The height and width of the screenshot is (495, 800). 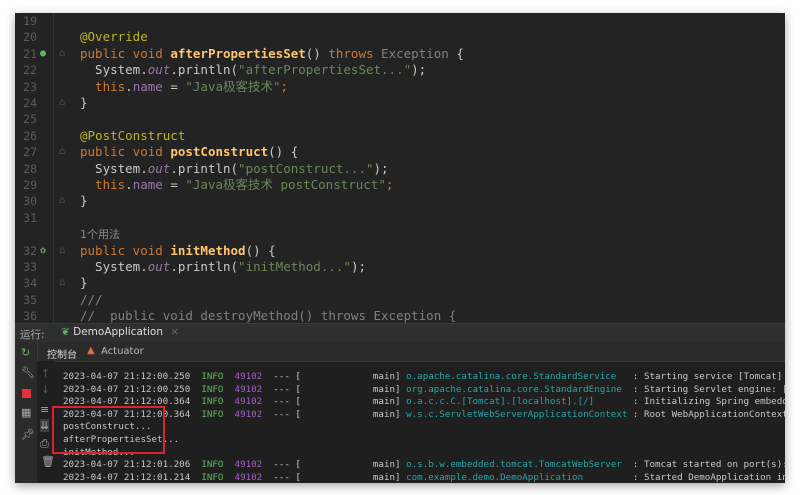 I want to click on wrench-icon: 🔧︎, so click(x=28, y=372).